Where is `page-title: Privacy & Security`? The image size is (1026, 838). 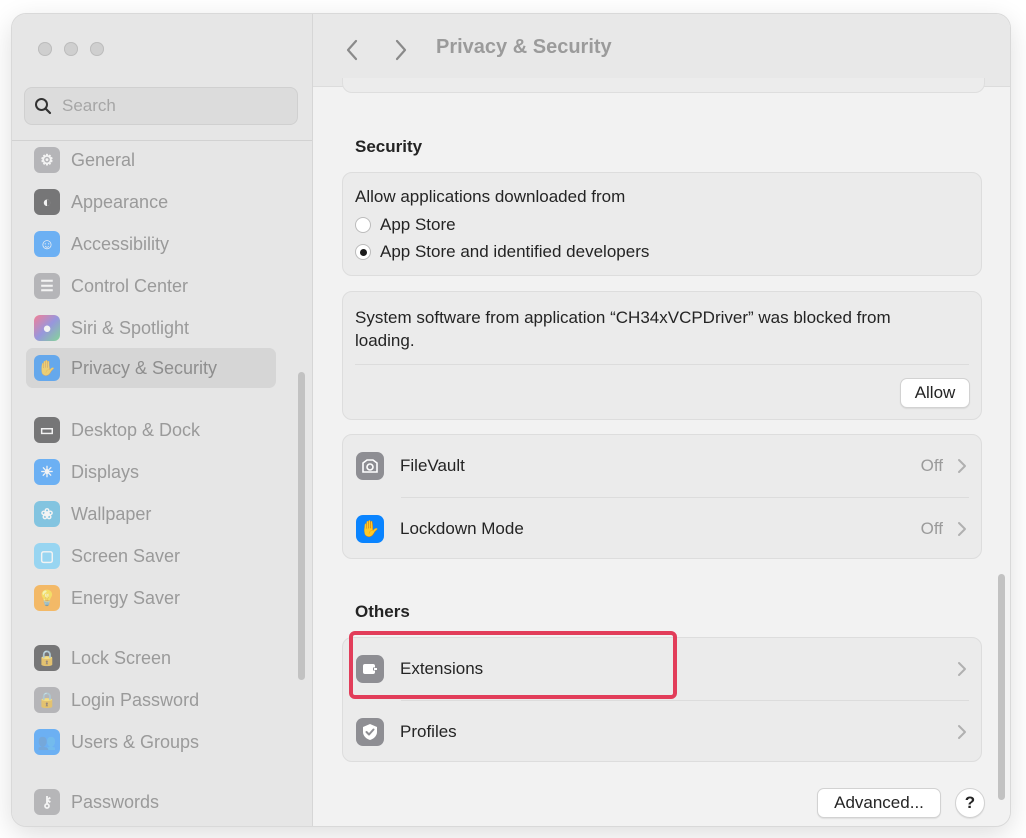 page-title: Privacy & Security is located at coordinates (524, 47).